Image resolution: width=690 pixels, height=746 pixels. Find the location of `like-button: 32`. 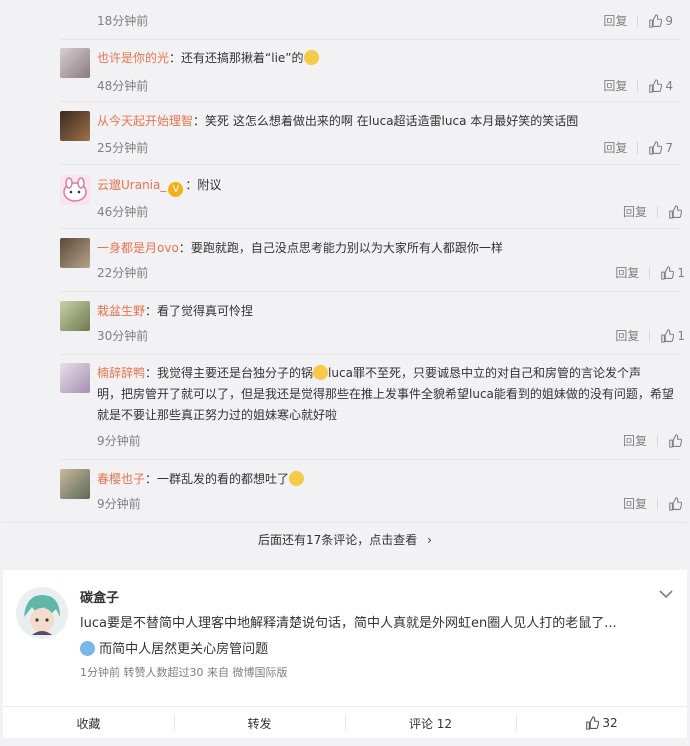

like-button: 32 is located at coordinates (601, 723).